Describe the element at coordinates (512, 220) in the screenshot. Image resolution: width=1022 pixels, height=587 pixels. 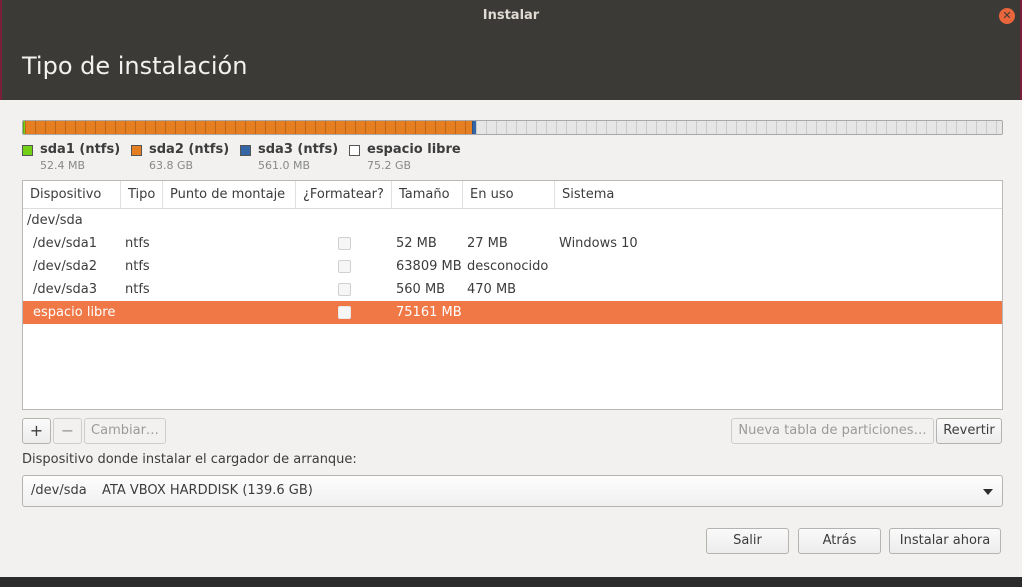
I see `table-row: /dev/sda` at that location.